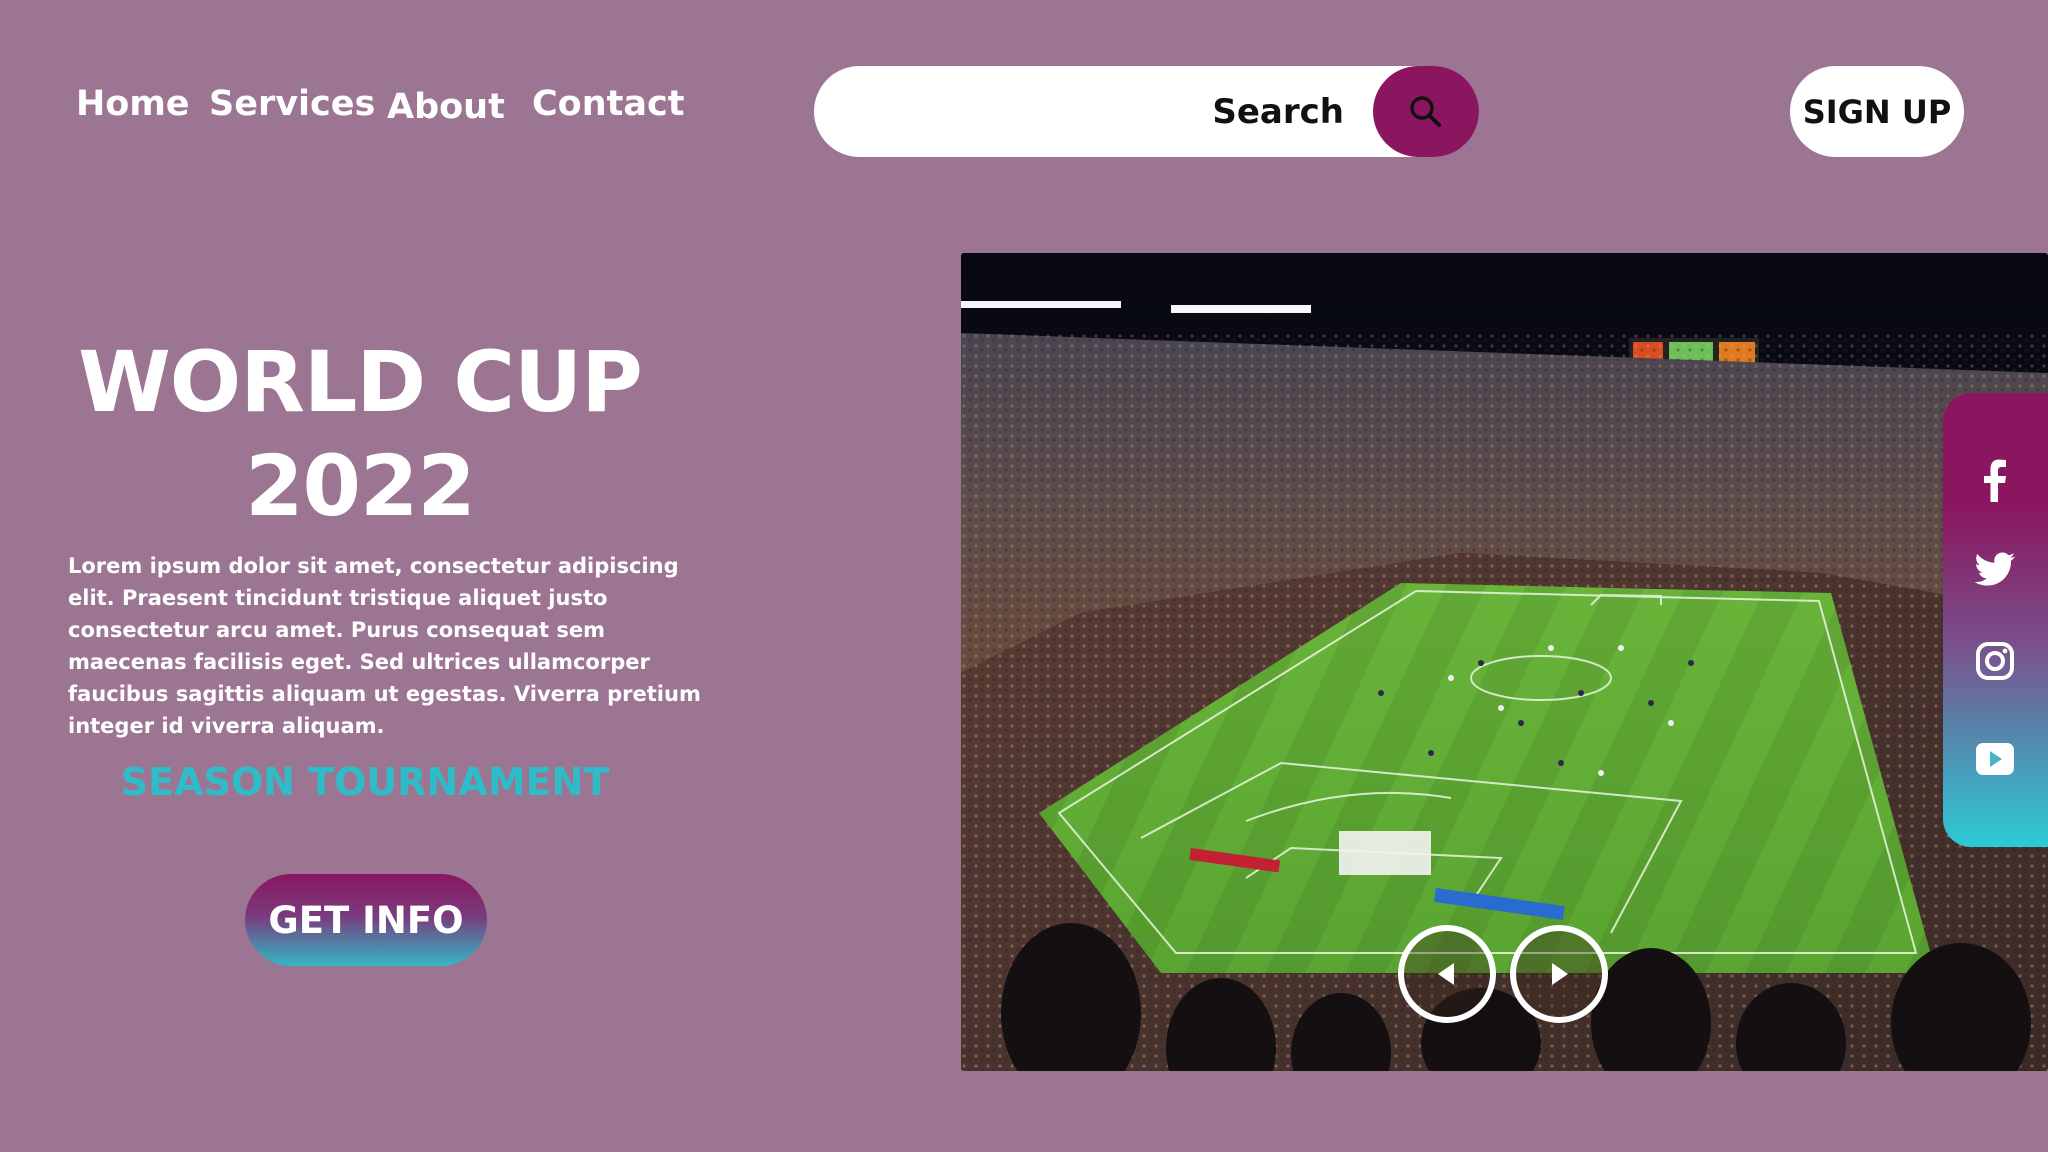 The image size is (2048, 1152). I want to click on nav-contact: Contact, so click(608, 104).